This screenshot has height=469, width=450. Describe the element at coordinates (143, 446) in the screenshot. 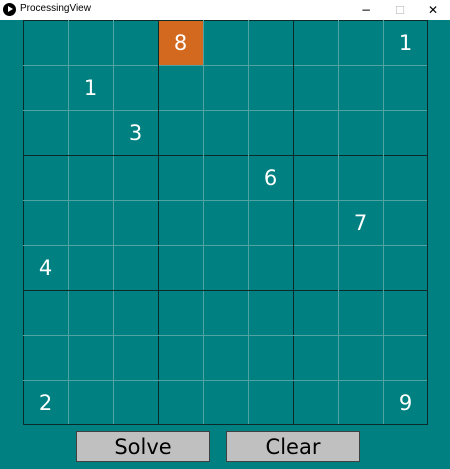

I see `solve-button: Solve` at that location.